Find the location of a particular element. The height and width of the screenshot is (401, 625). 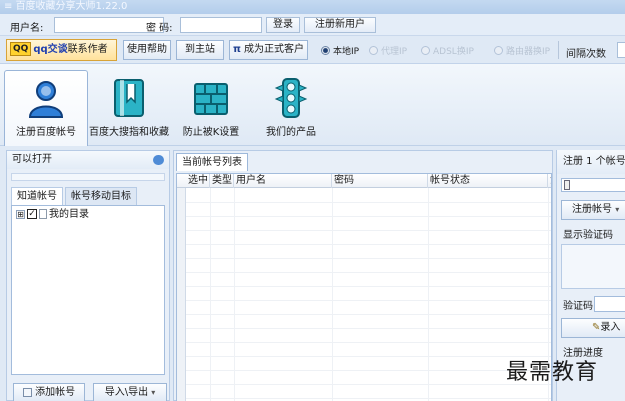

become-customer-label: 成为正式客户 is located at coordinates (274, 49).